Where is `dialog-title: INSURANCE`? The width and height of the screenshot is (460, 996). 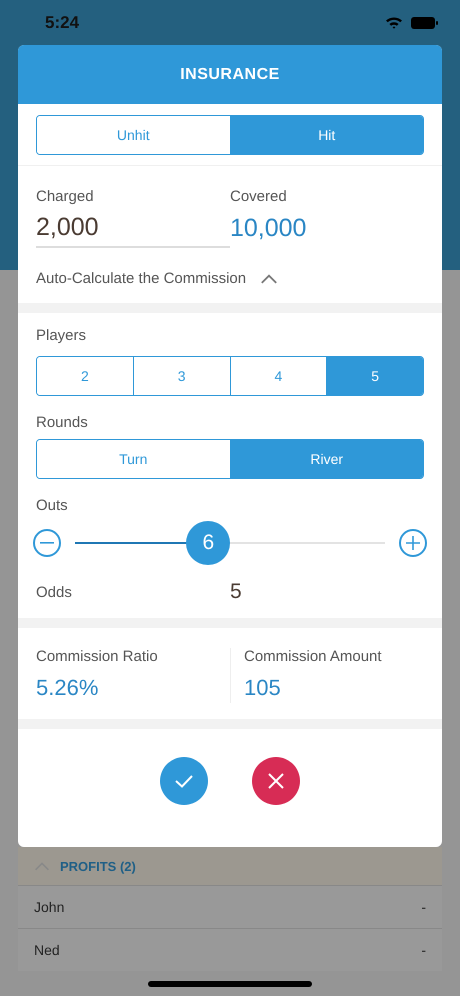
dialog-title: INSURANCE is located at coordinates (230, 74).